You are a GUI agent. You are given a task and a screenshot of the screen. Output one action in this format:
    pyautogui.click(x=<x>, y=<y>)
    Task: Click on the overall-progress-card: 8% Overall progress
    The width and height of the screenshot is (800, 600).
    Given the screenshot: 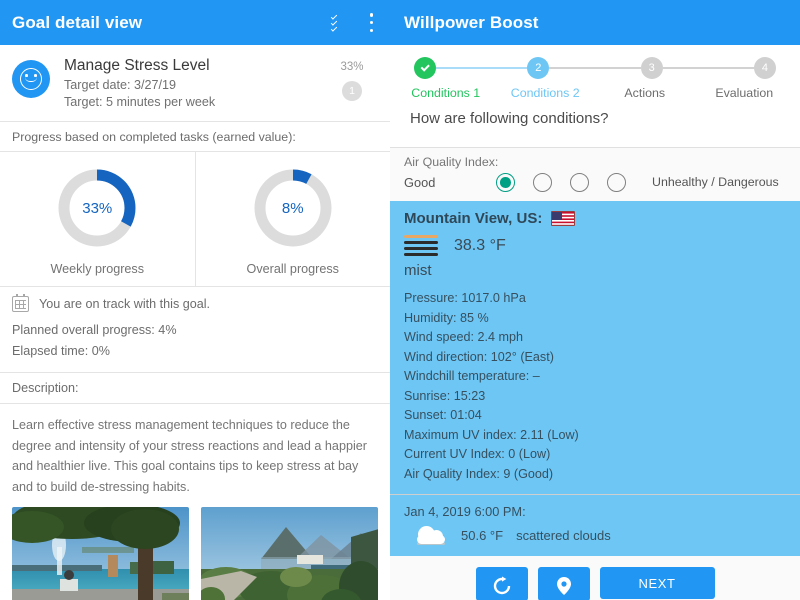 What is the action you would take?
    pyautogui.click(x=292, y=219)
    